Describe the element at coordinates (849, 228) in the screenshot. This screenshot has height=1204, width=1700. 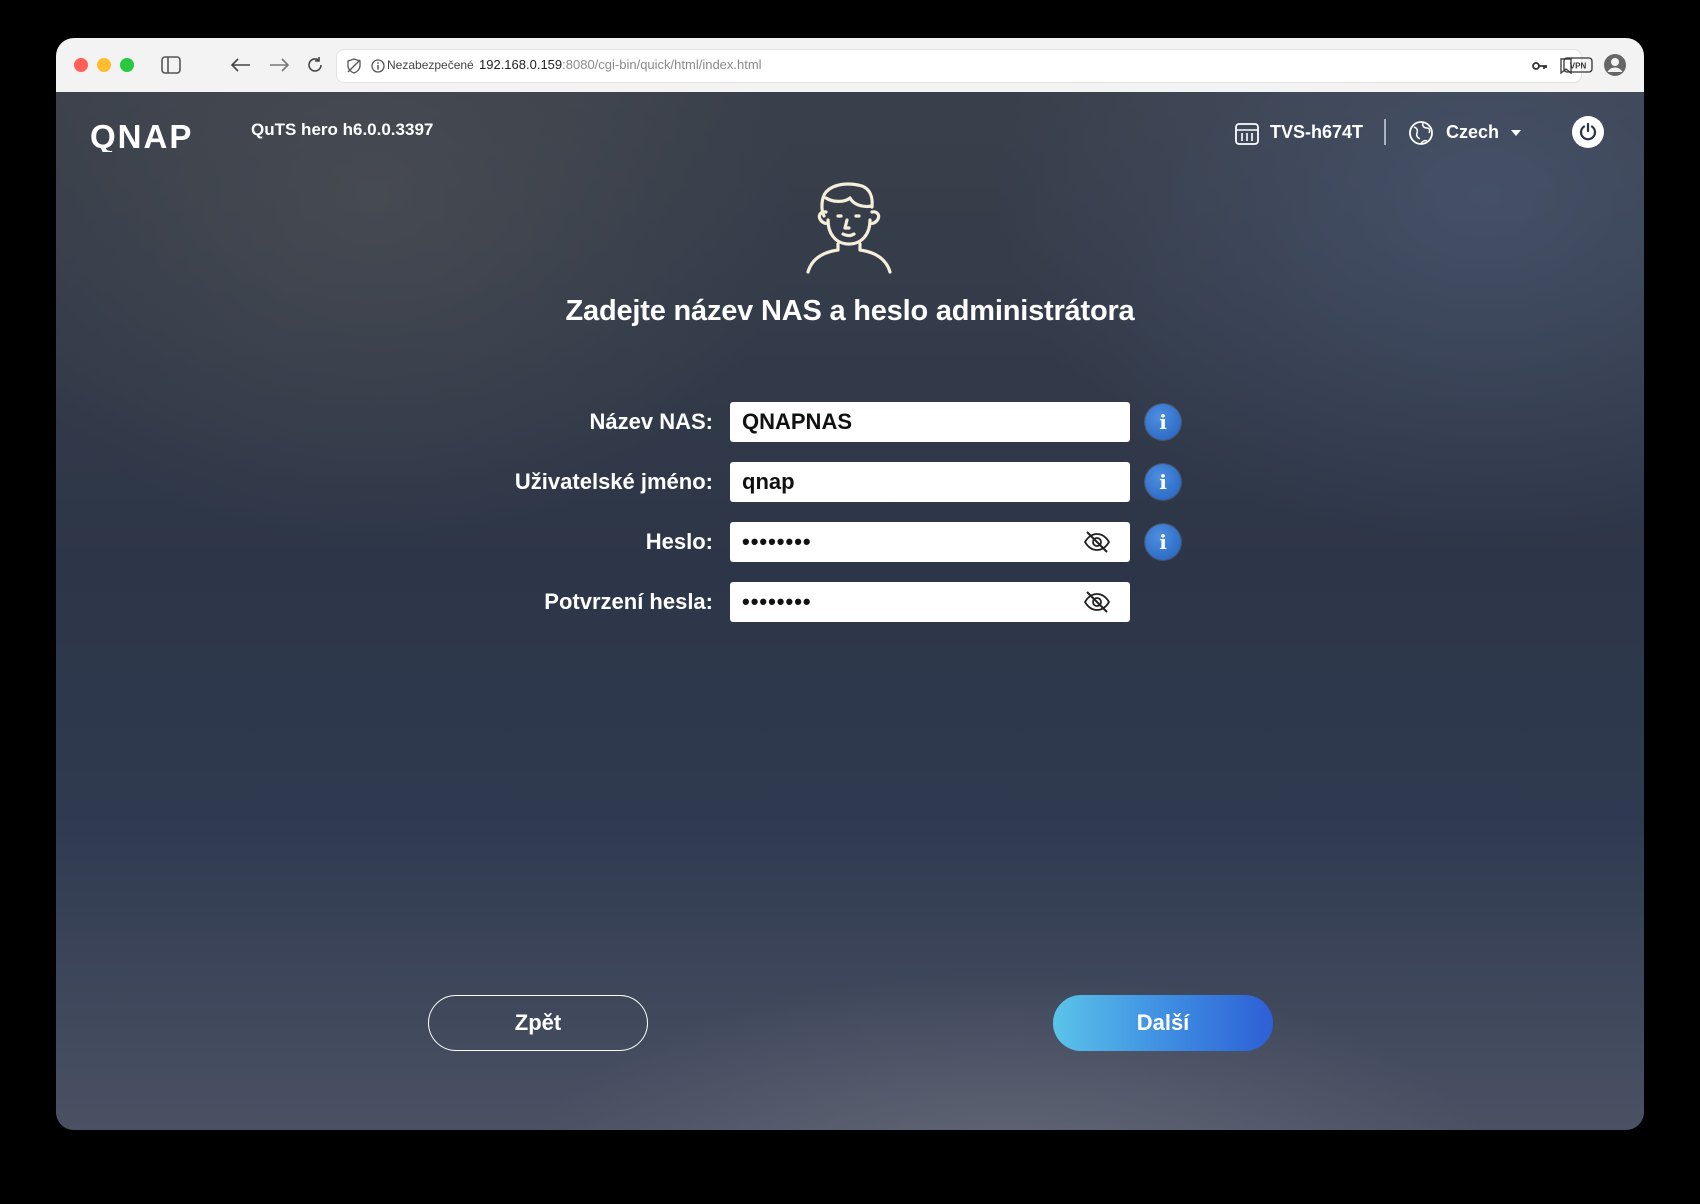
I see `admin-user-illustration-icon` at that location.